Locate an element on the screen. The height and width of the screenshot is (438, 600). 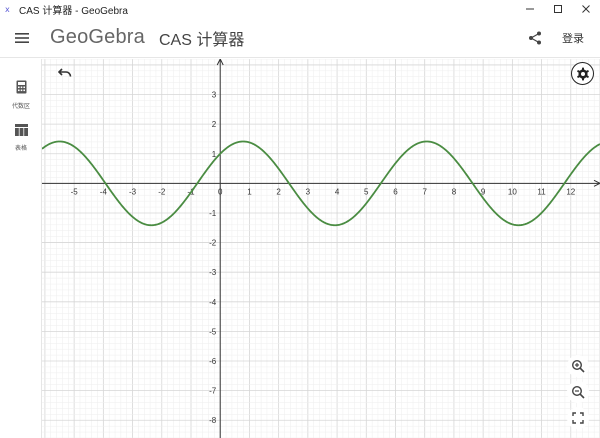
sidebar-item-algebra: 代数区 is located at coordinates (21, 95).